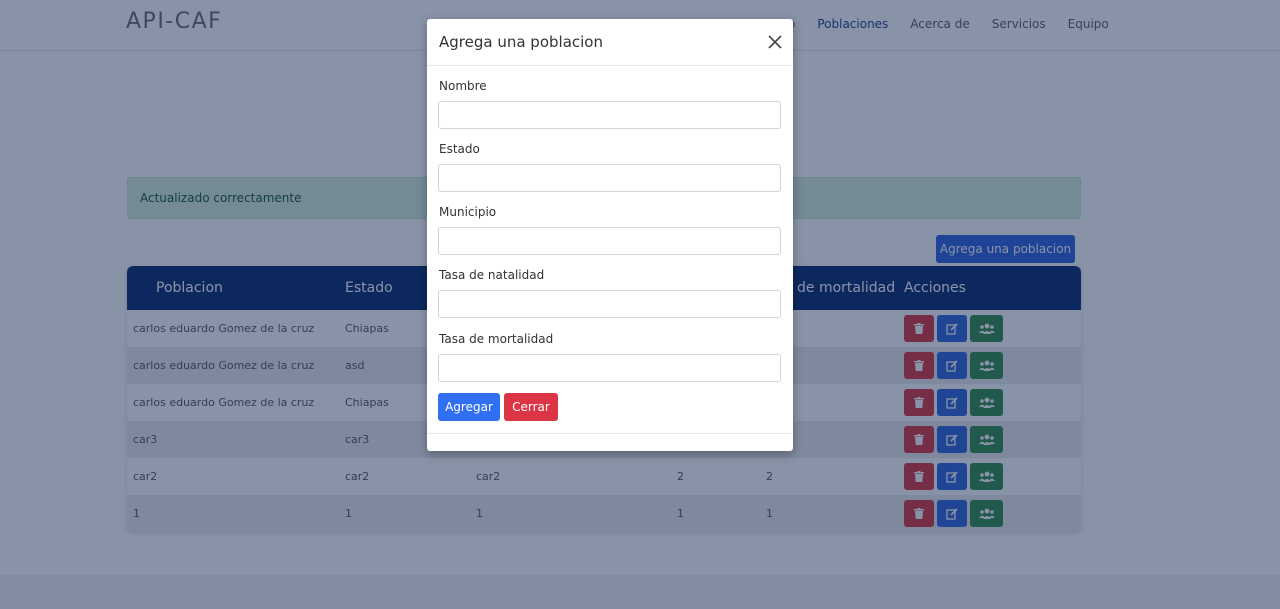  I want to click on estado-input, so click(609, 178).